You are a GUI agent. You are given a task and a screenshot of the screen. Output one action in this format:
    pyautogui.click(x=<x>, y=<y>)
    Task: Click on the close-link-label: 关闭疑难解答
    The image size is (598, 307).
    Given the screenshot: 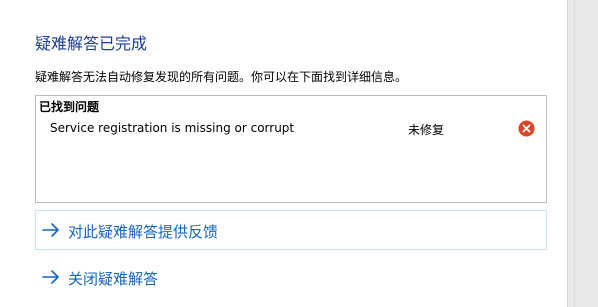 What is the action you would take?
    pyautogui.click(x=113, y=279)
    